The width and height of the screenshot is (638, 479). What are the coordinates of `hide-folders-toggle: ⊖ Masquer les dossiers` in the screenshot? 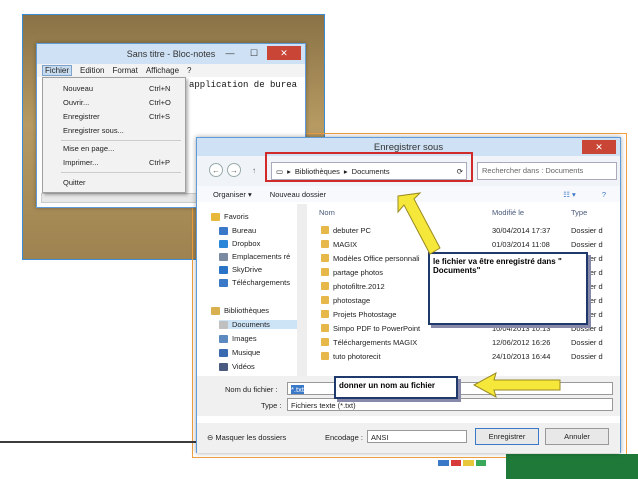 It's located at (246, 437).